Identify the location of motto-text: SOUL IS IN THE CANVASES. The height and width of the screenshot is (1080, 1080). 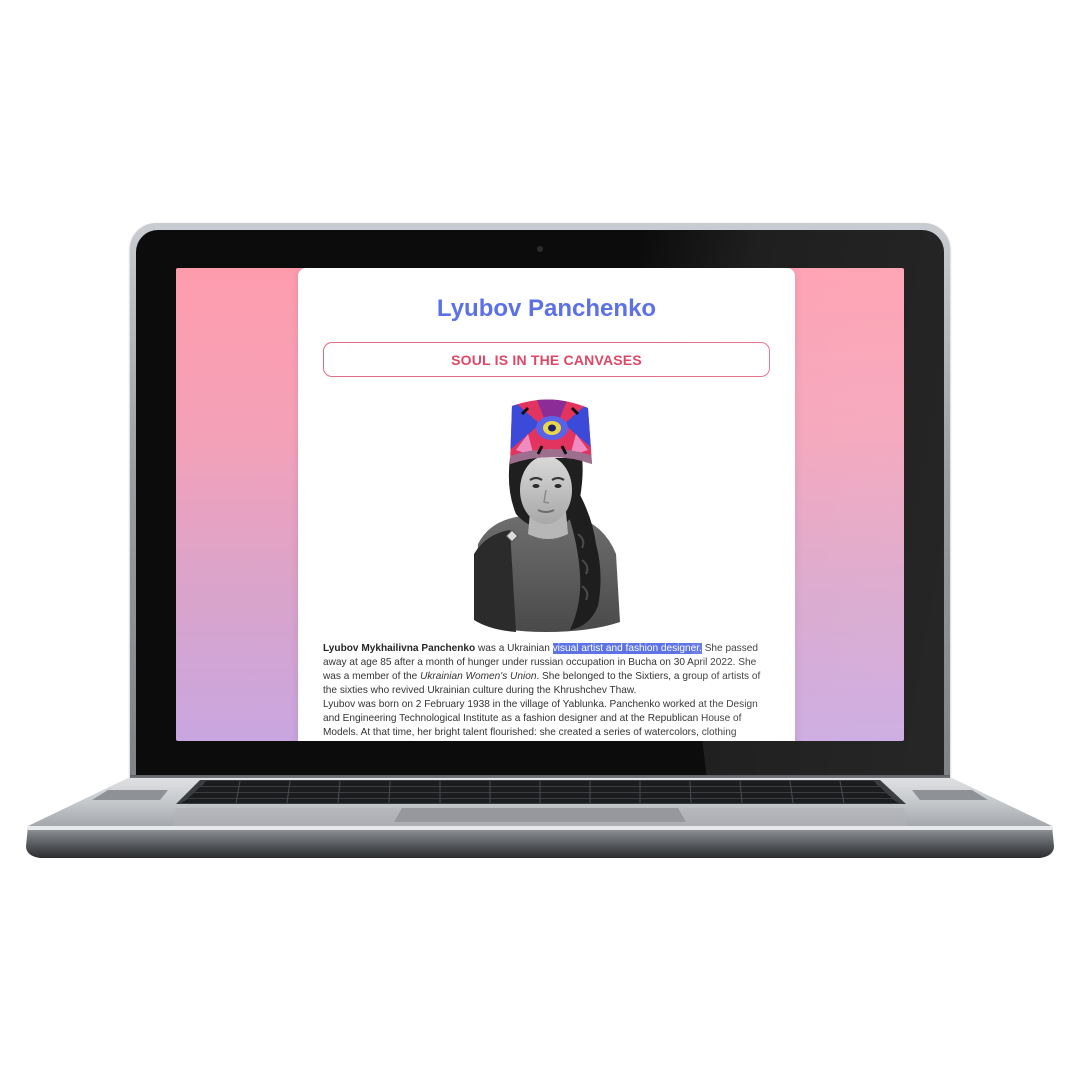
(546, 359).